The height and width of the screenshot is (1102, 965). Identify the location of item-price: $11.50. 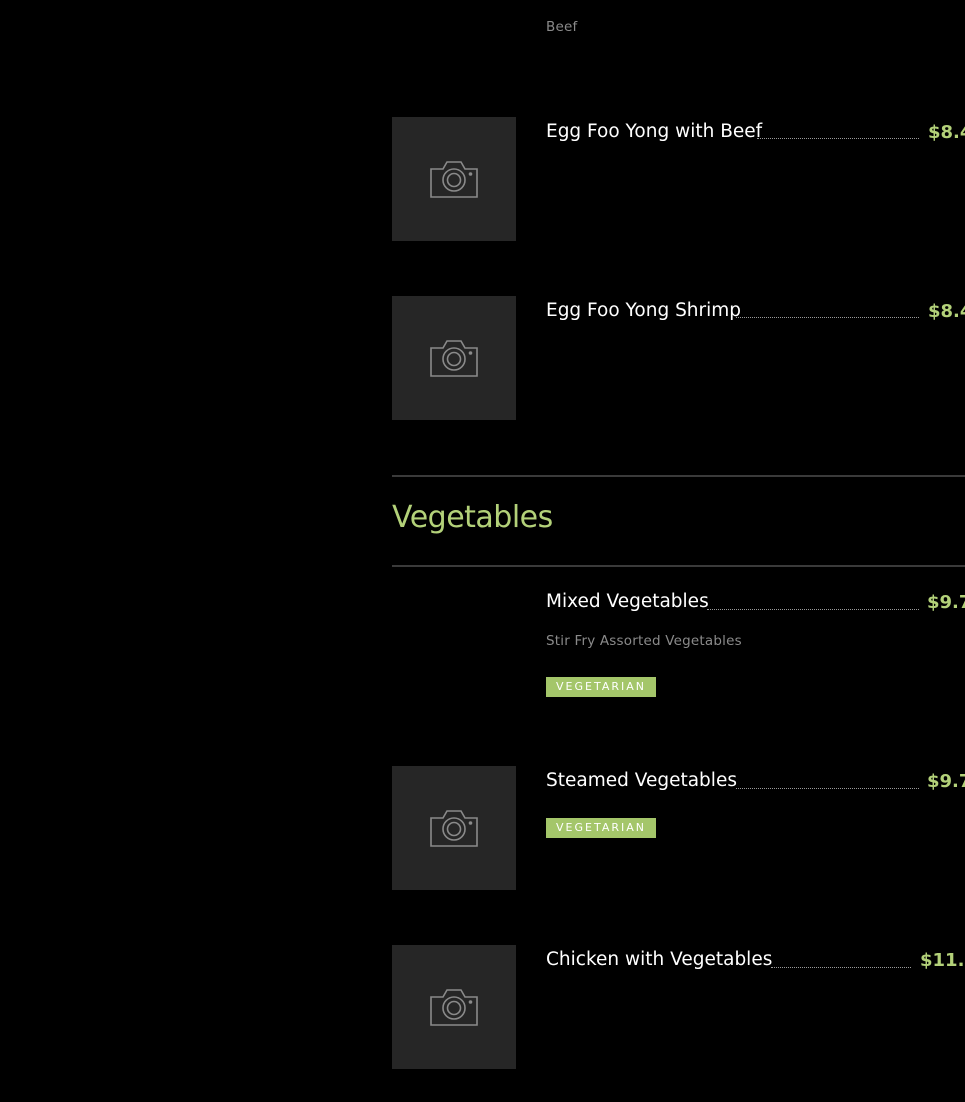
(942, 960).